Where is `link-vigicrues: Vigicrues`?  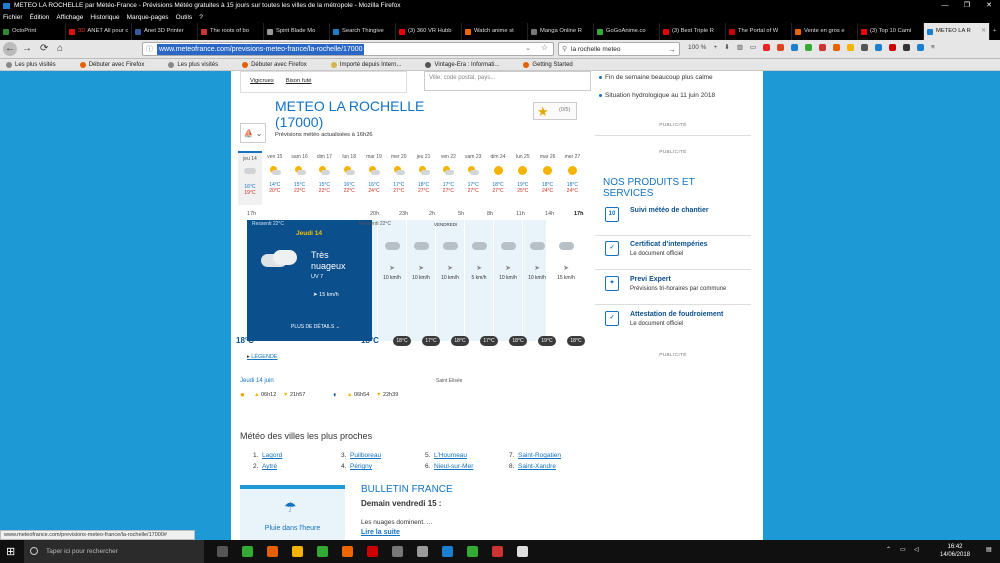 link-vigicrues: Vigicrues is located at coordinates (262, 81).